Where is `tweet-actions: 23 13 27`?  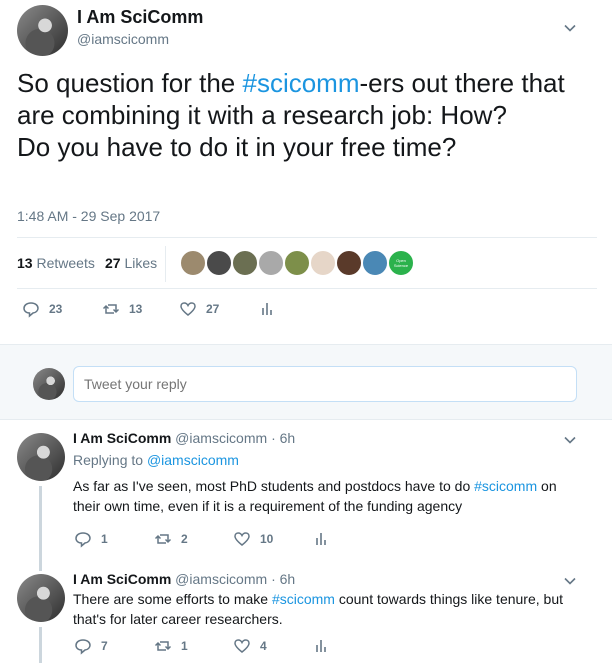 tweet-actions: 23 13 27 is located at coordinates (306, 309).